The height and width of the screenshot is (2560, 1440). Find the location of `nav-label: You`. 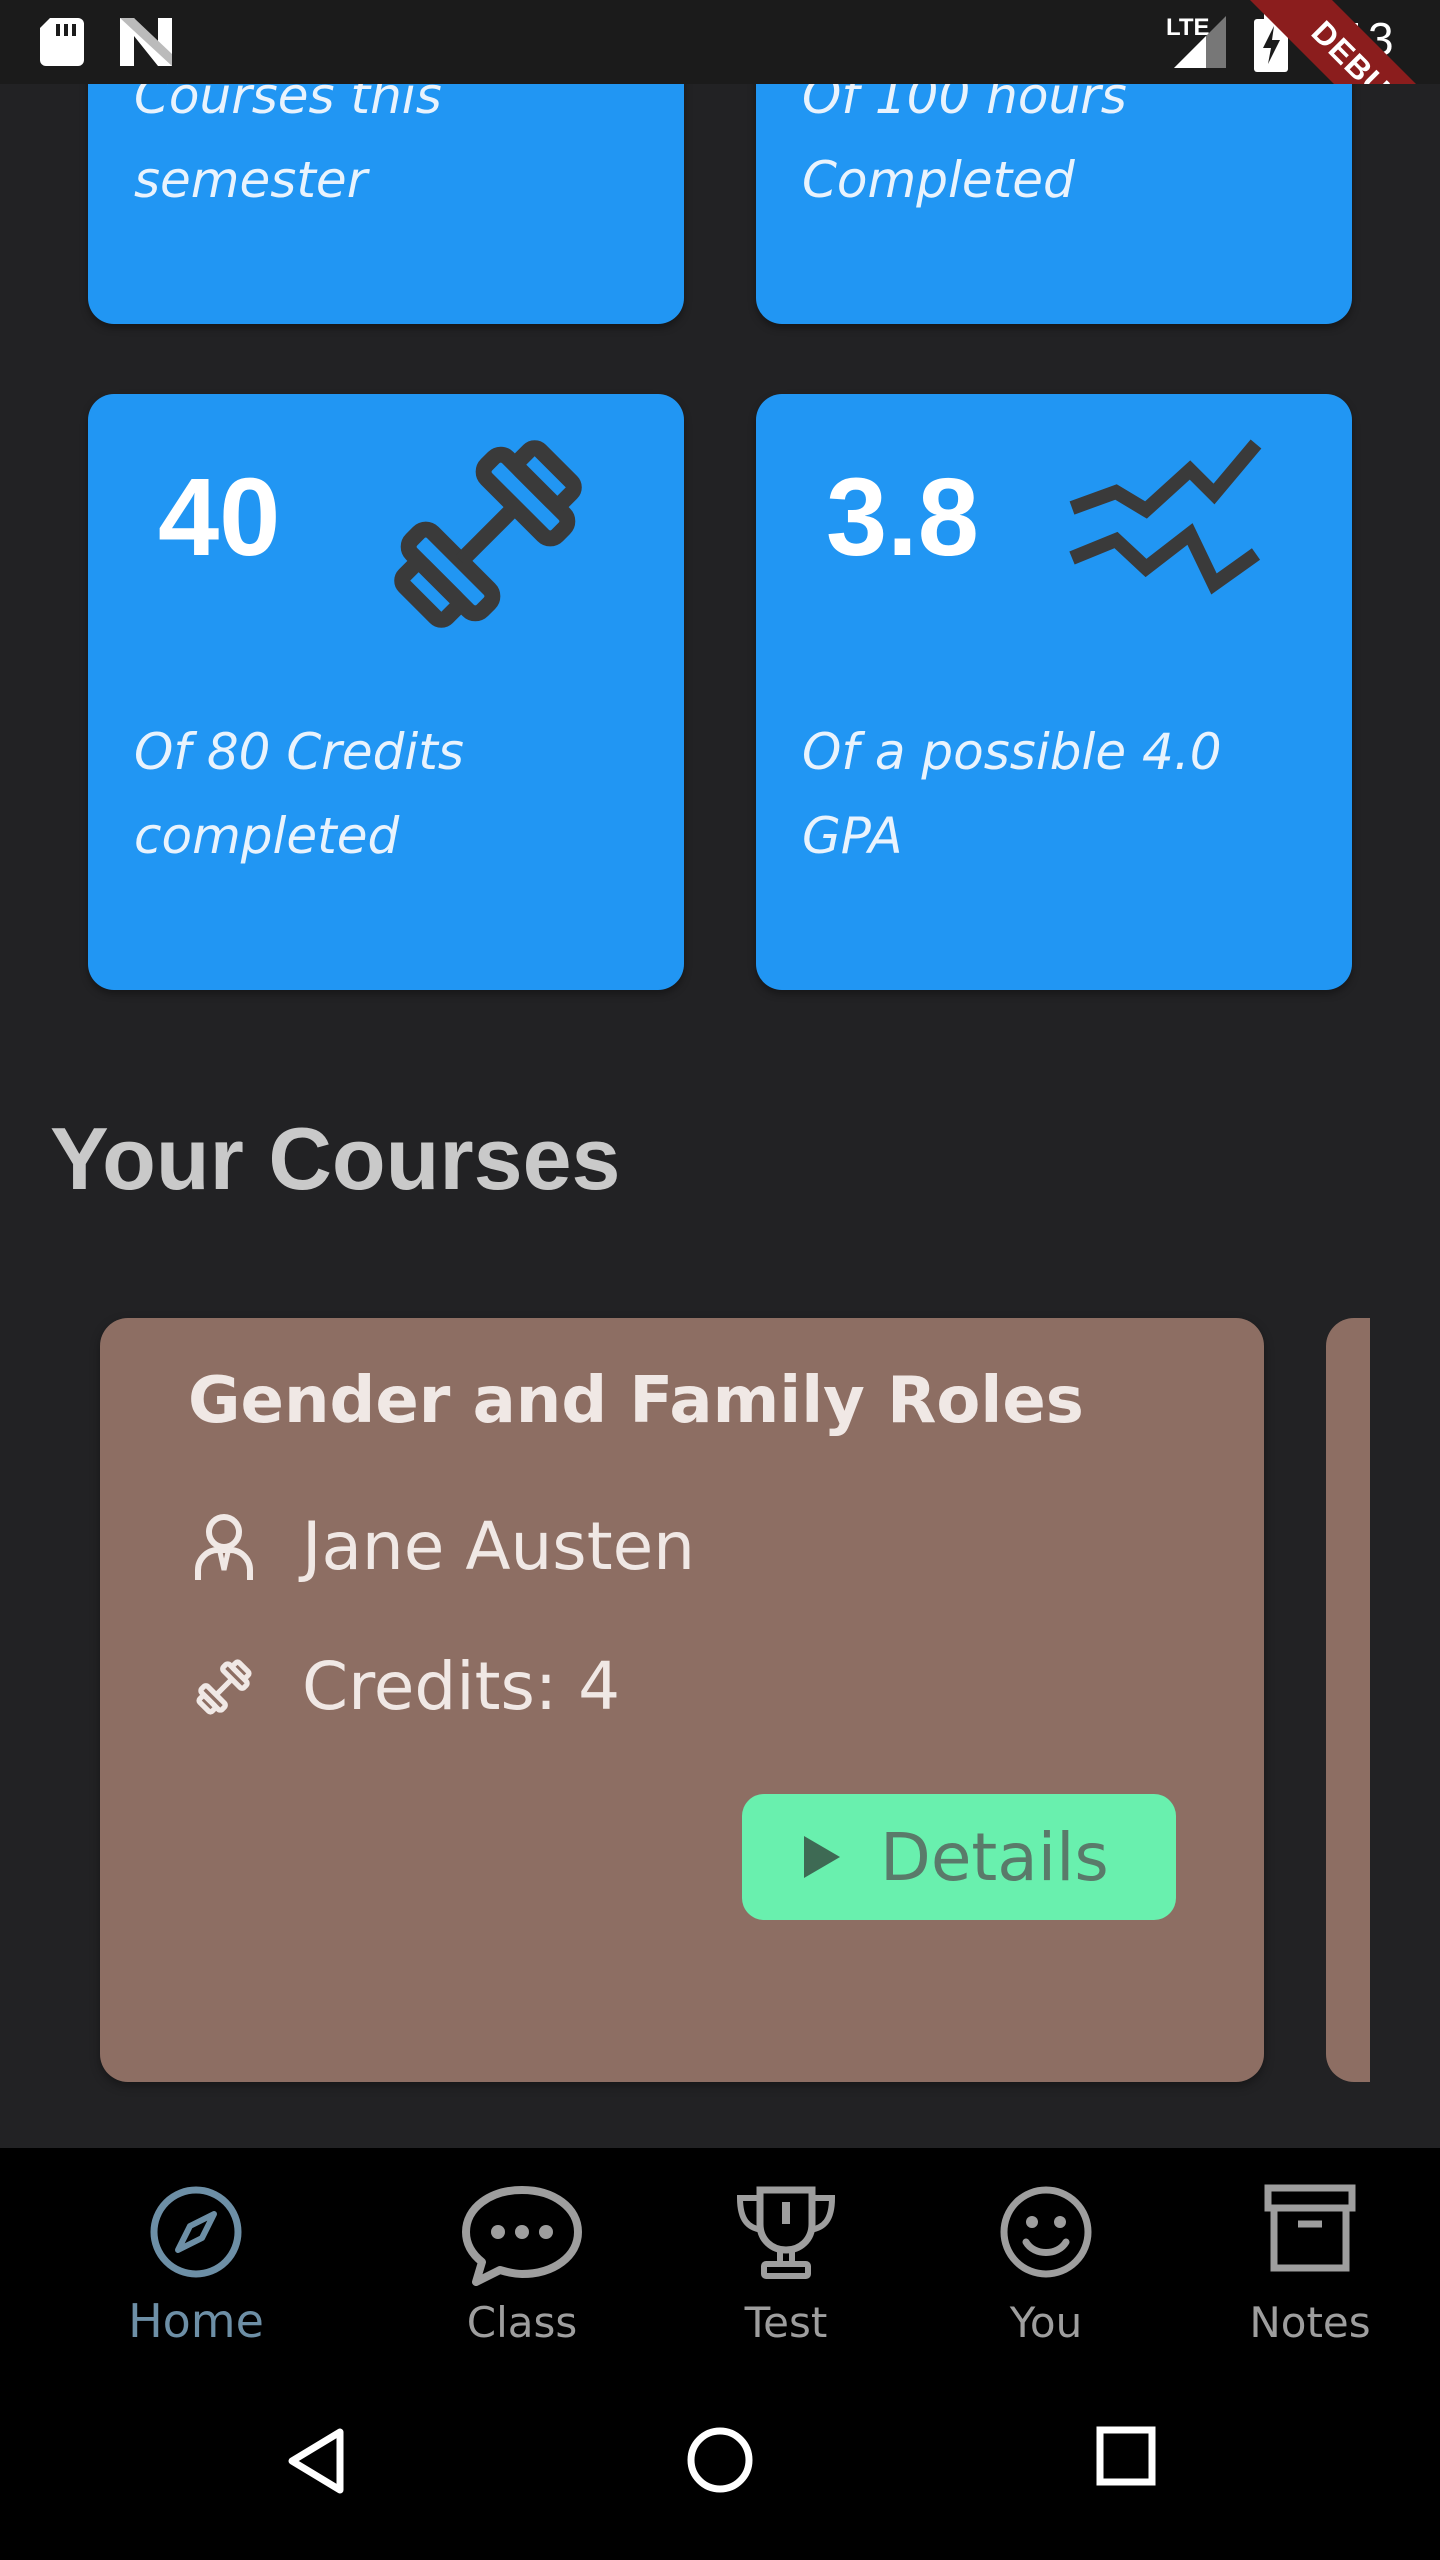

nav-label: You is located at coordinates (1046, 2322).